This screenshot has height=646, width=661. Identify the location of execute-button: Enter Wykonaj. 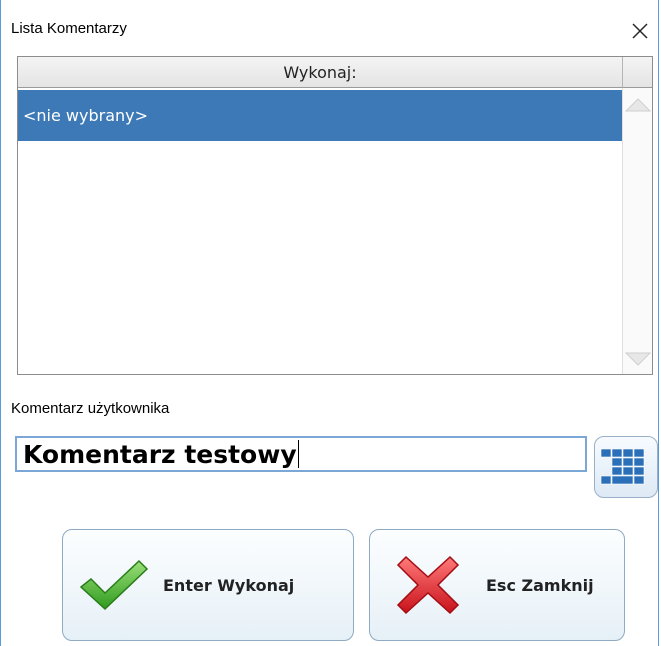
(208, 585).